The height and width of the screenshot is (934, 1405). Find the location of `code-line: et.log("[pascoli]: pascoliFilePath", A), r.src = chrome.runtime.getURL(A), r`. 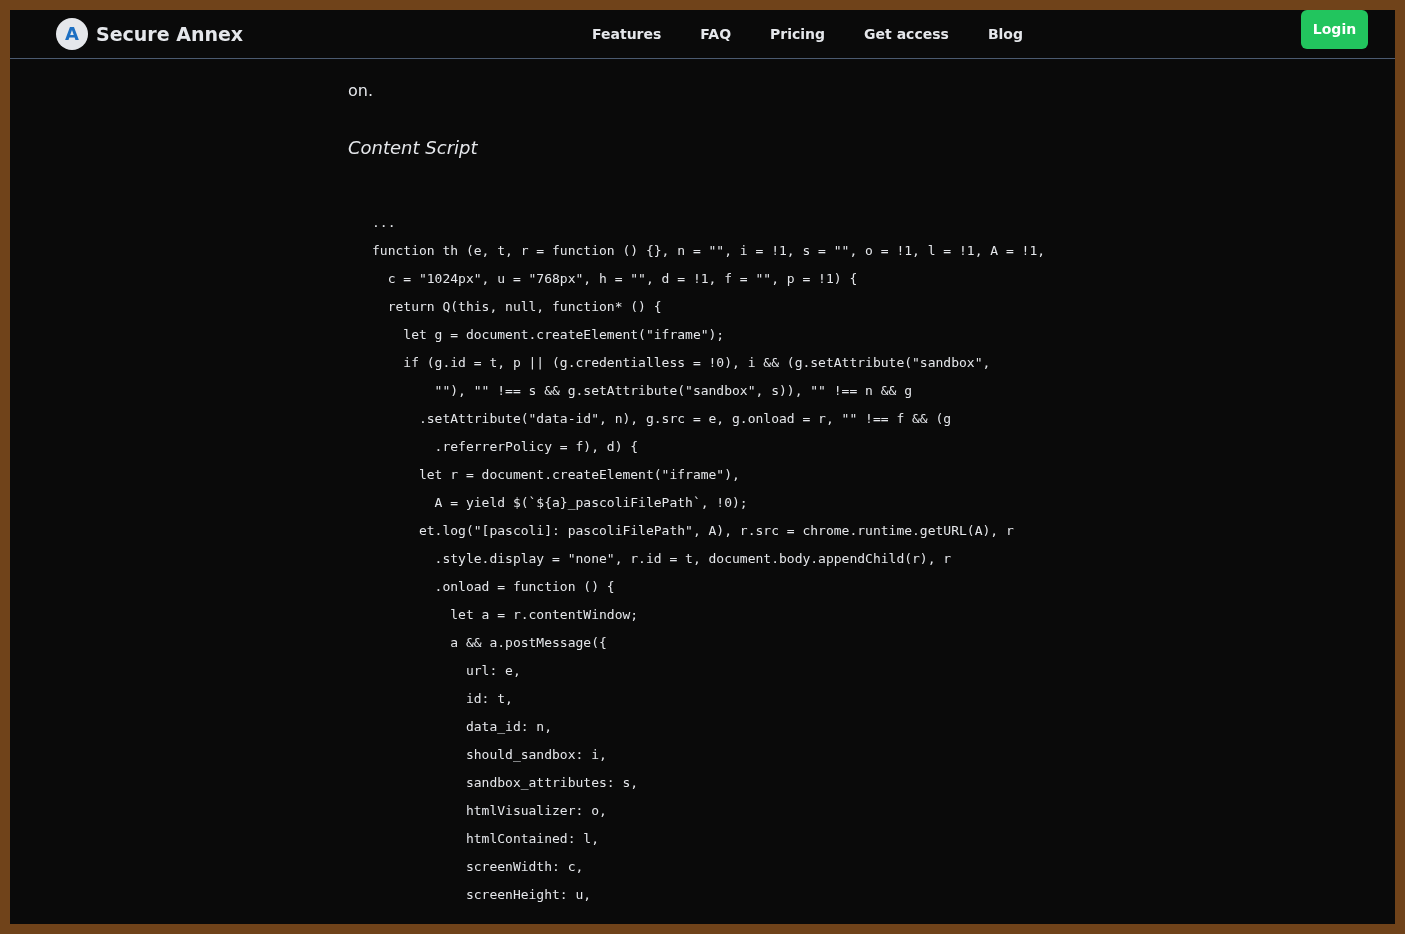

code-line: et.log("[pascoli]: pascoliFilePath", A), r.src = chrome.runtime.getURL(A), r is located at coordinates (715, 531).